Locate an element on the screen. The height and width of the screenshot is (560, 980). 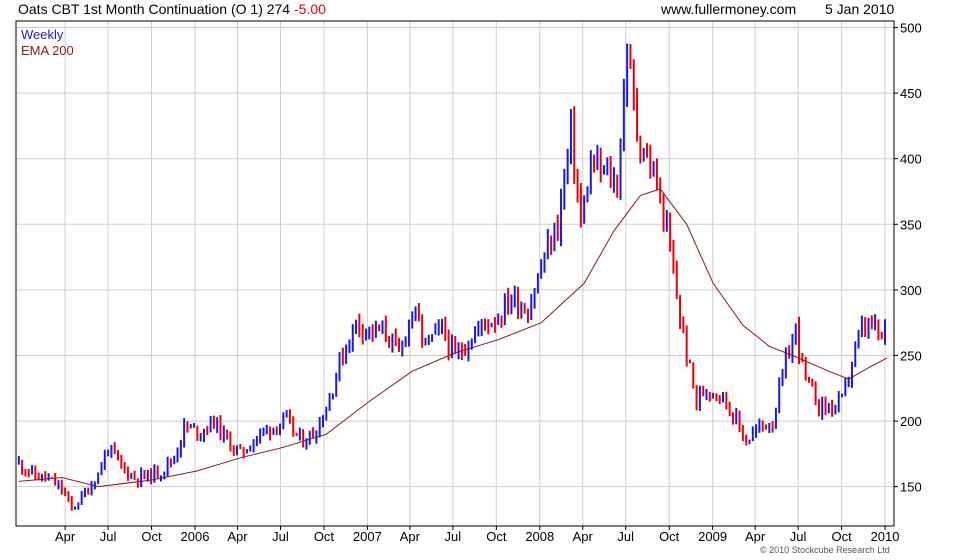
y-tick-label: 500 is located at coordinates (911, 28).